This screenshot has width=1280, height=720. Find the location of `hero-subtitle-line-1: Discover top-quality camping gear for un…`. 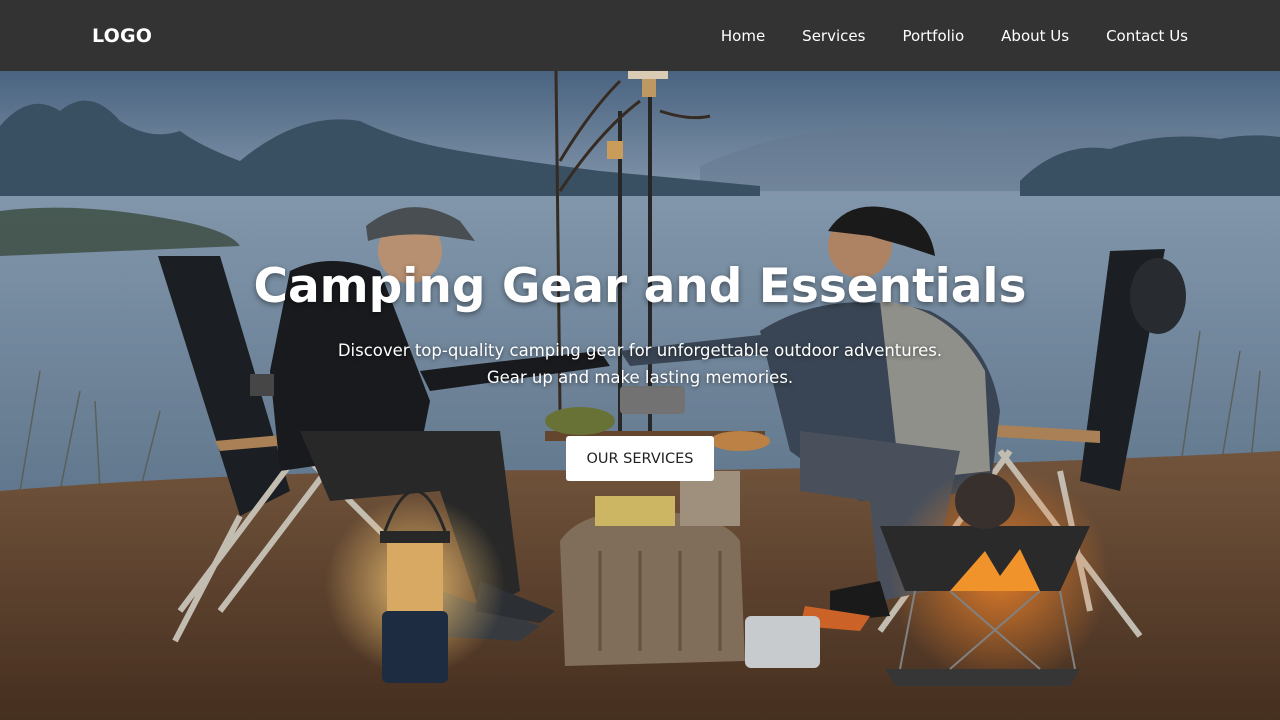

hero-subtitle-line-1: Discover top-quality camping gear for un… is located at coordinates (640, 350).